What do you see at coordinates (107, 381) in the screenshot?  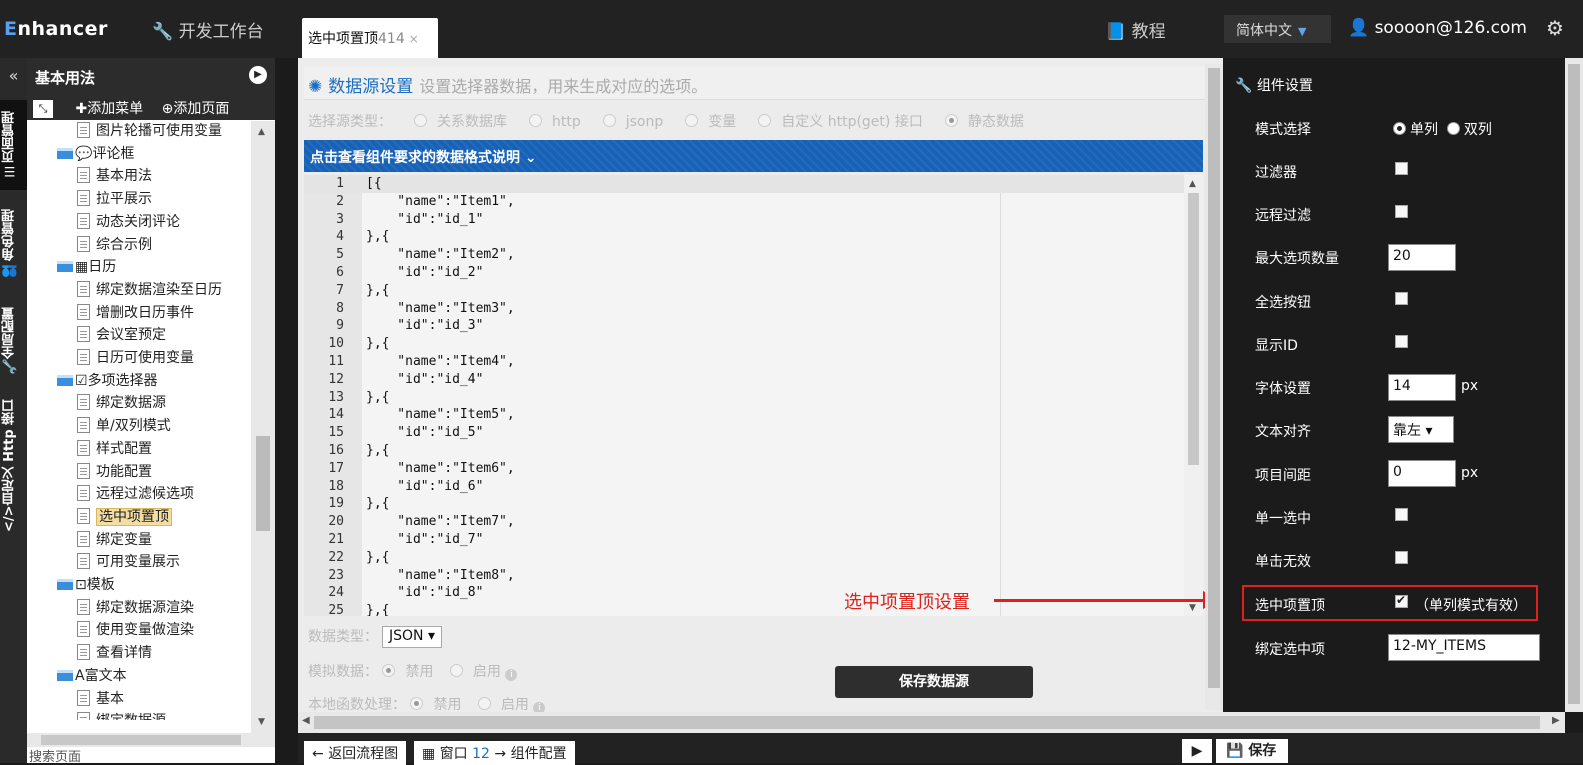 I see `tree-folder: ☑多项选择器` at bounding box center [107, 381].